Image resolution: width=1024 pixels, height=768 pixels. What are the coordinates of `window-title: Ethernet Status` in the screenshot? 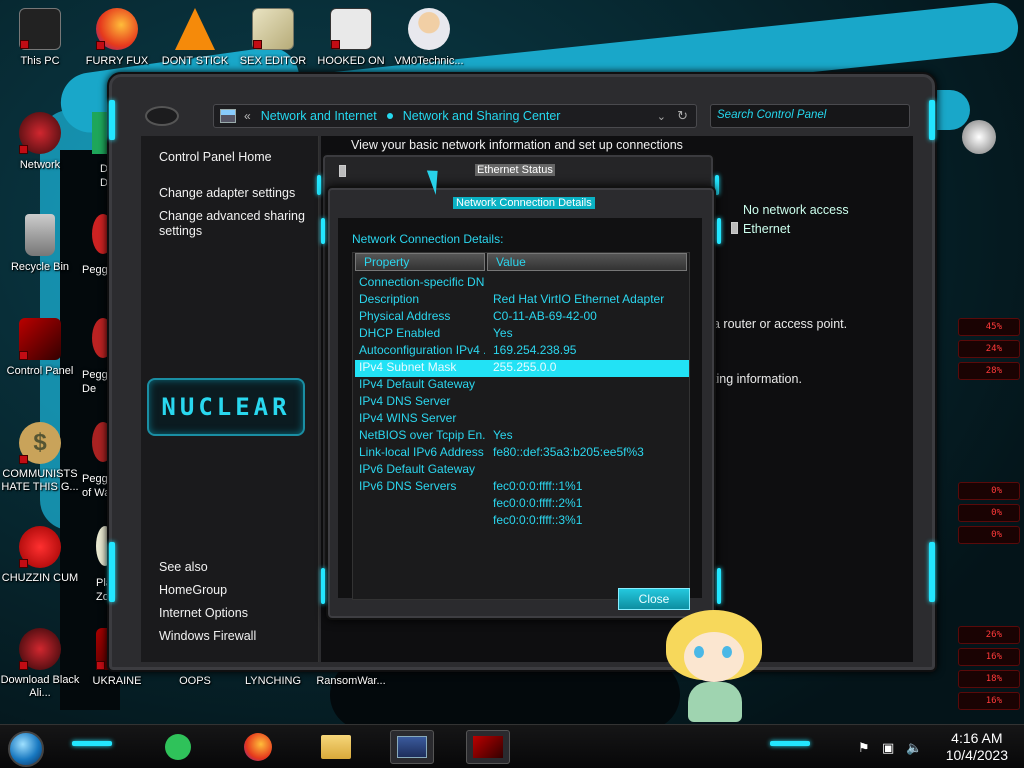 It's located at (515, 170).